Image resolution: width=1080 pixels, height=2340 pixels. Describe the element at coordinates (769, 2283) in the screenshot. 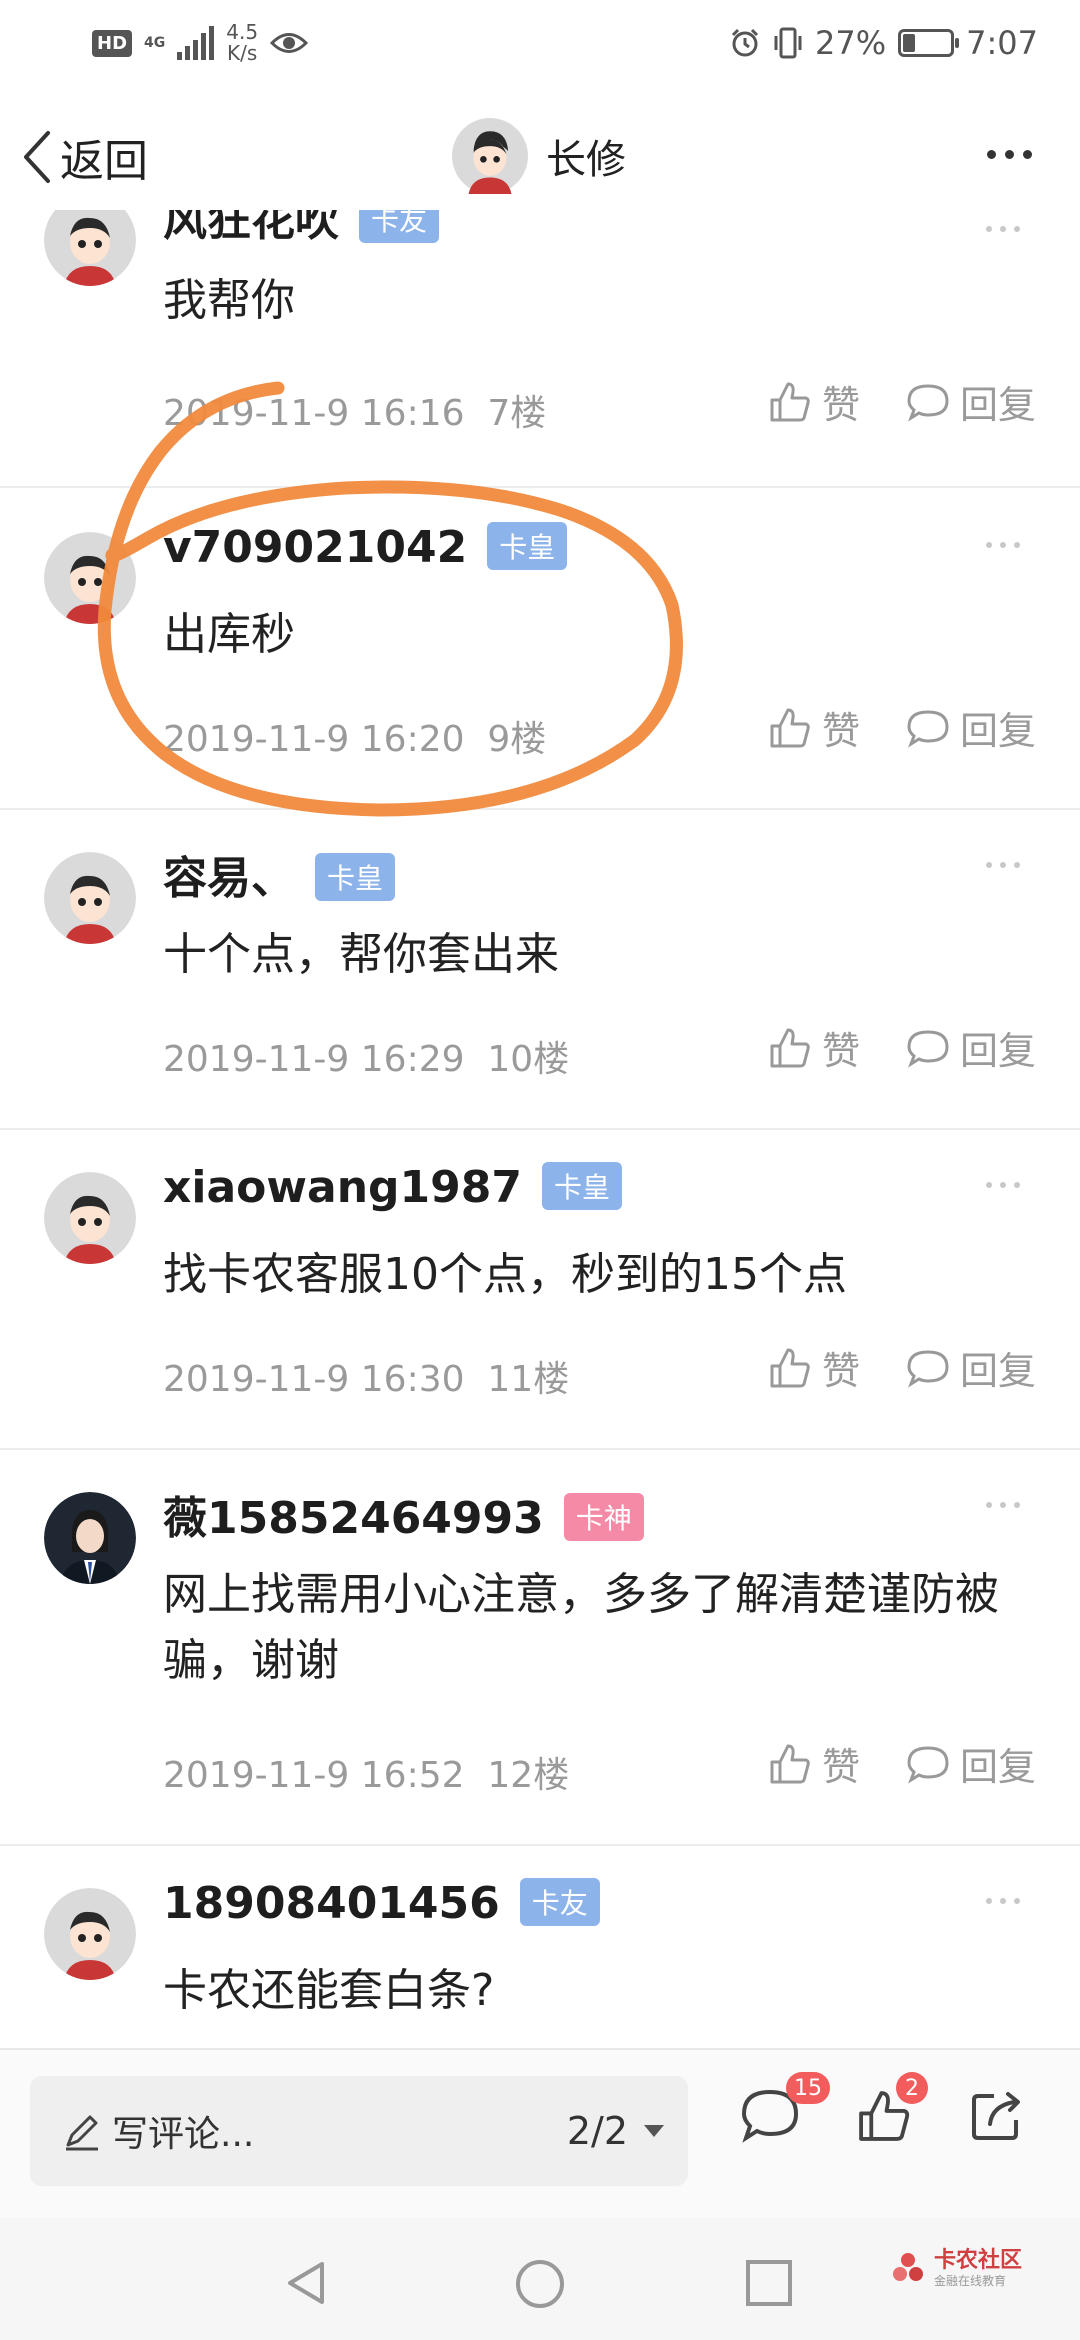

I see `nav-recents-icon` at that location.